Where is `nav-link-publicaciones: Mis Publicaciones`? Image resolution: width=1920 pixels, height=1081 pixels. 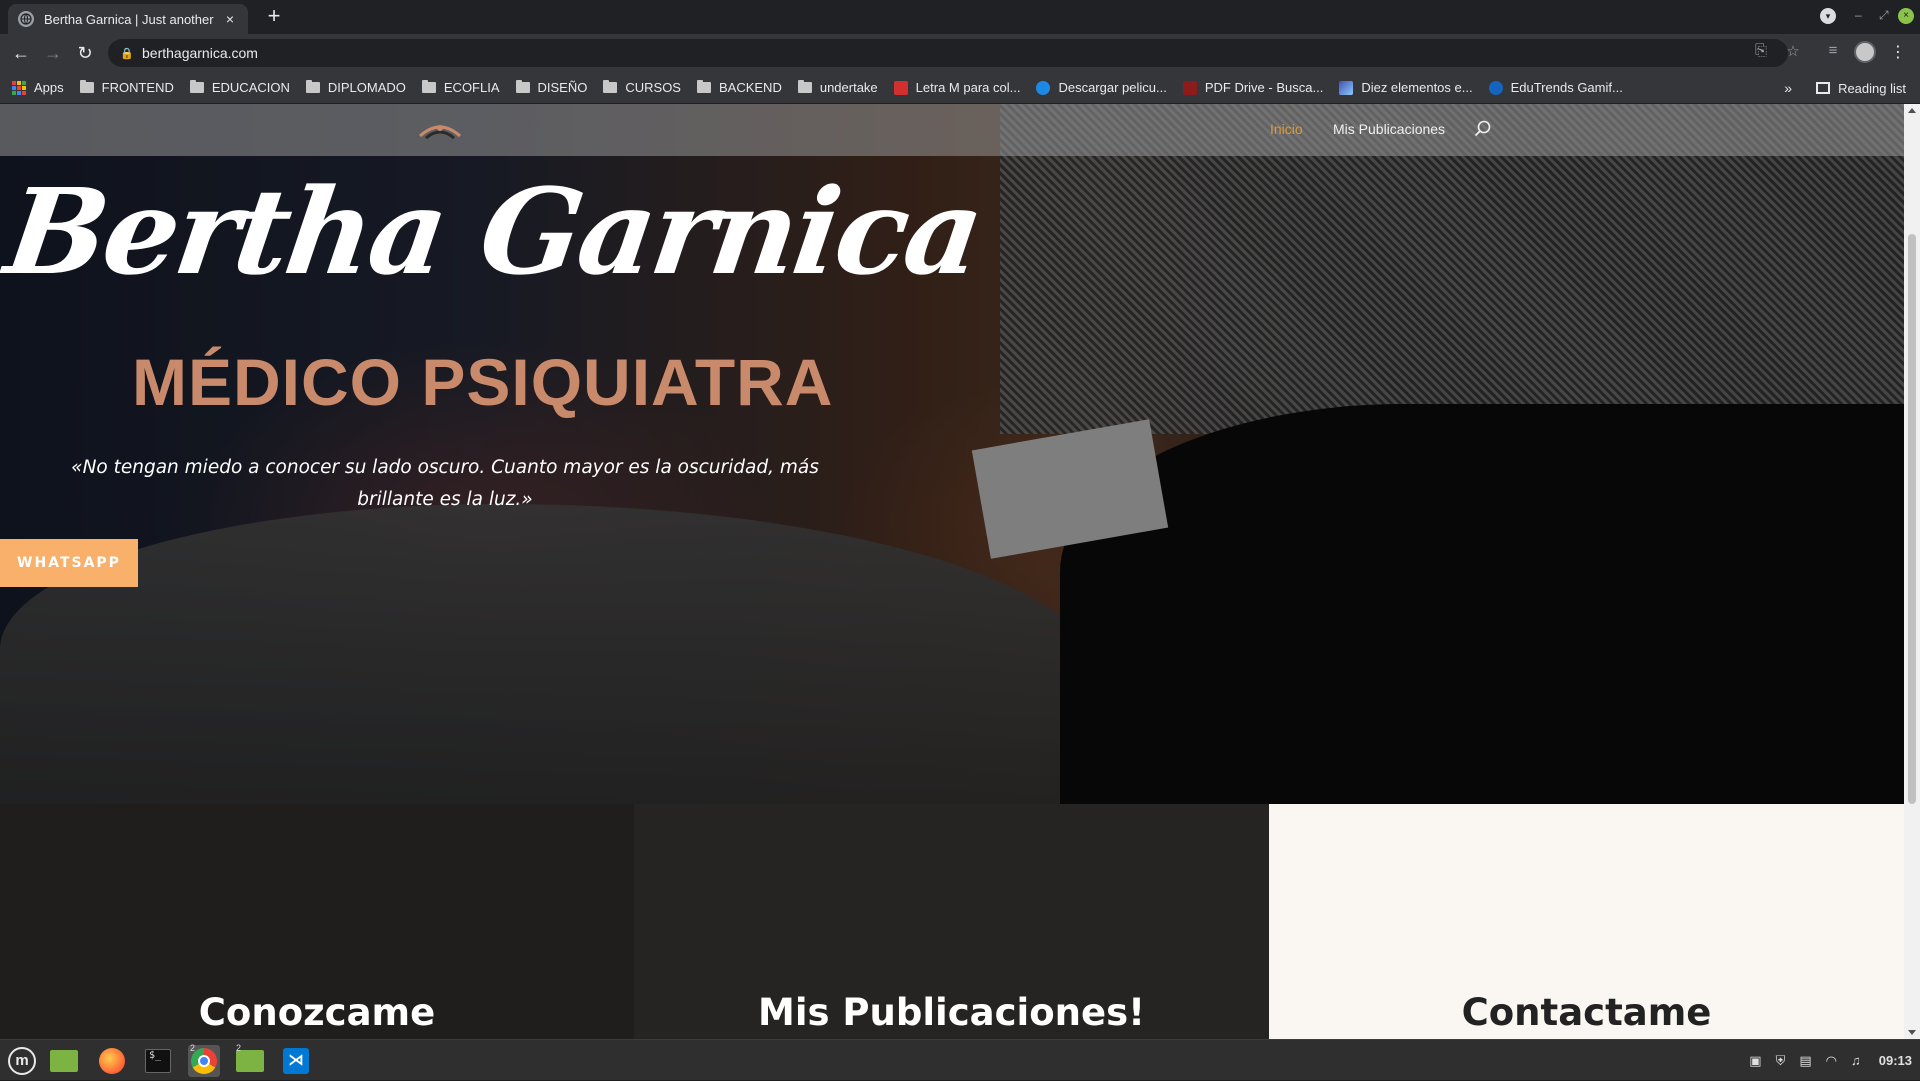
nav-link-publicaciones: Mis Publicaciones is located at coordinates (1389, 129).